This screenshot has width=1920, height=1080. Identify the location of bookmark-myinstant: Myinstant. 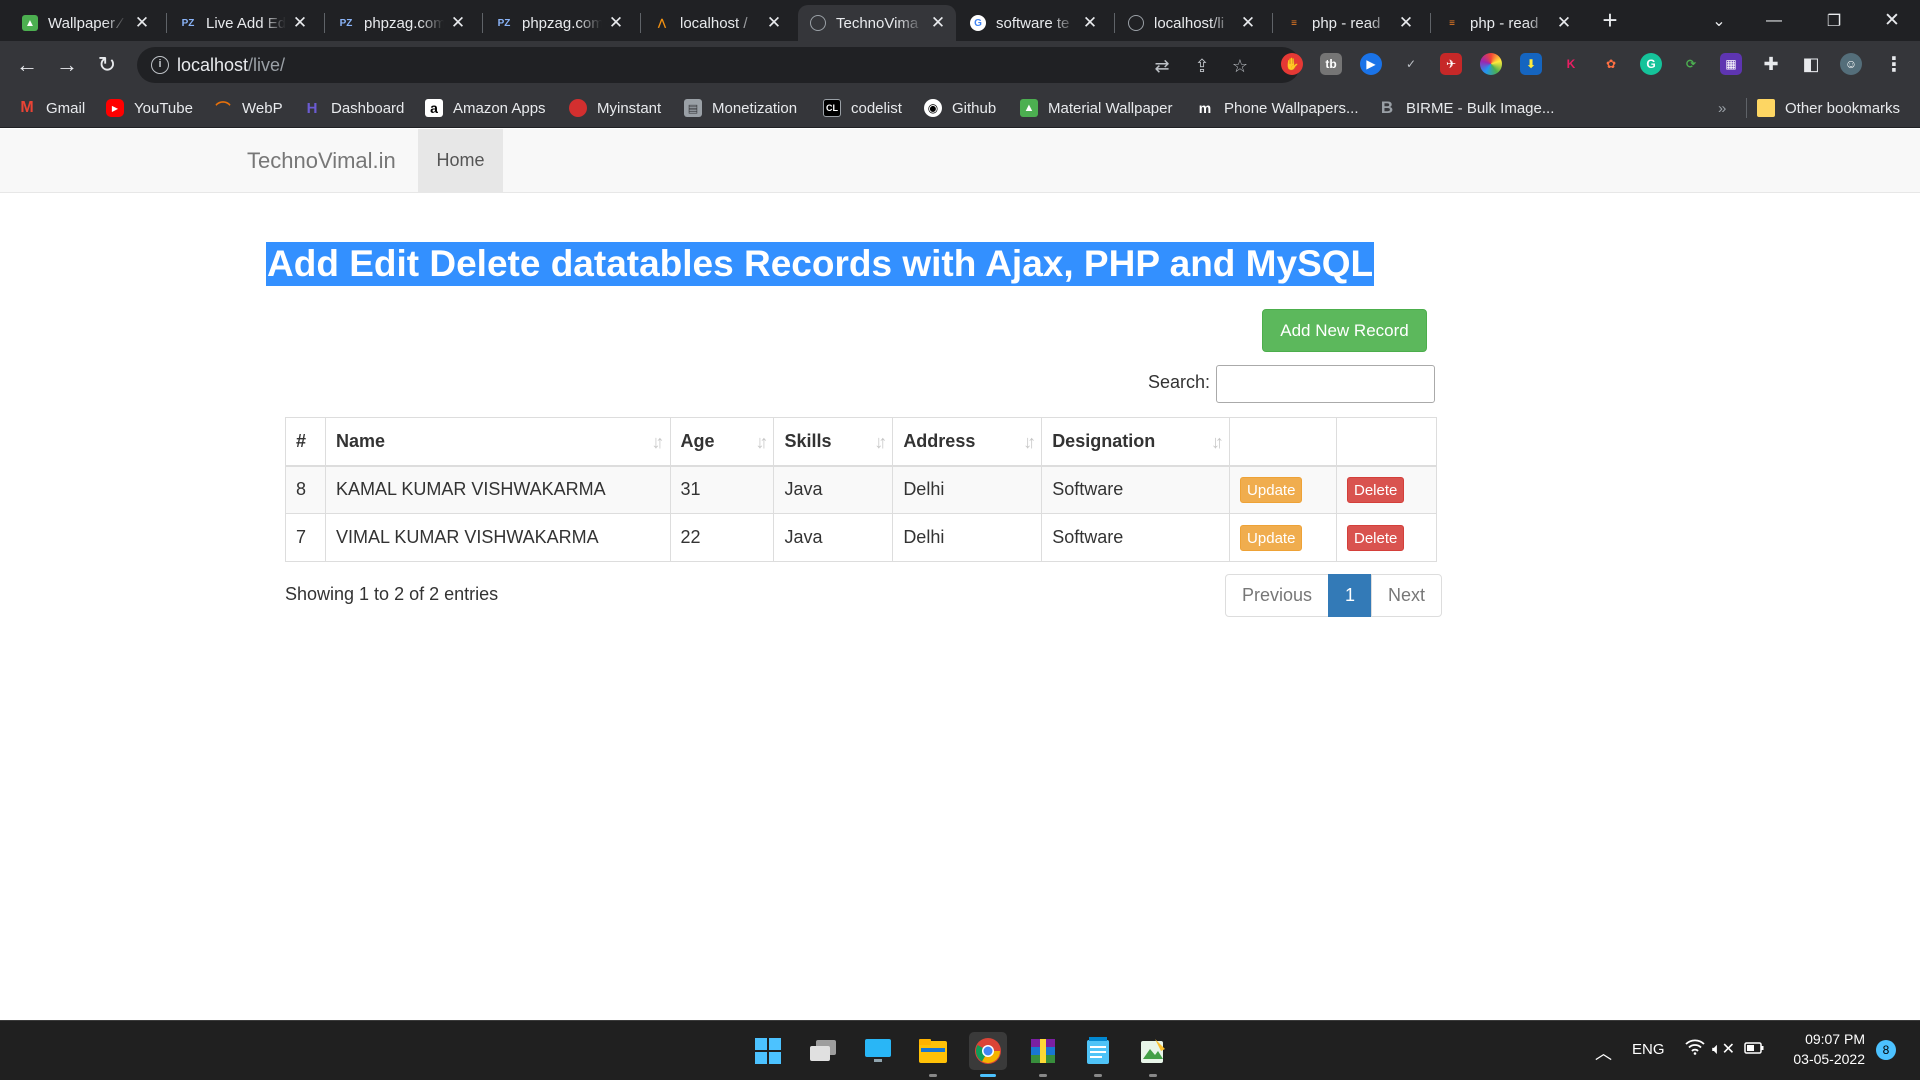
(615, 108).